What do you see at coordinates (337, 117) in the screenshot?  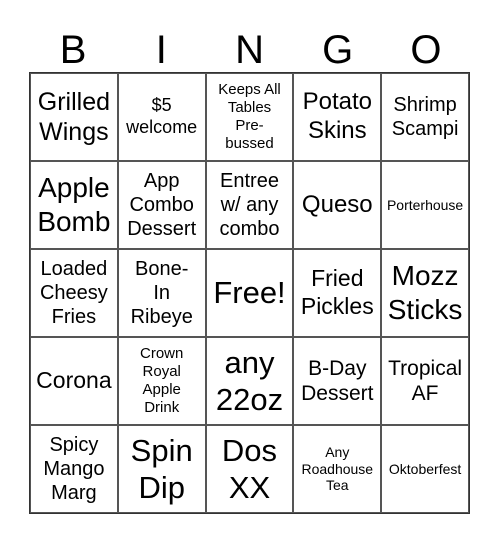 I see `bingo-cell: Potato Skins` at bounding box center [337, 117].